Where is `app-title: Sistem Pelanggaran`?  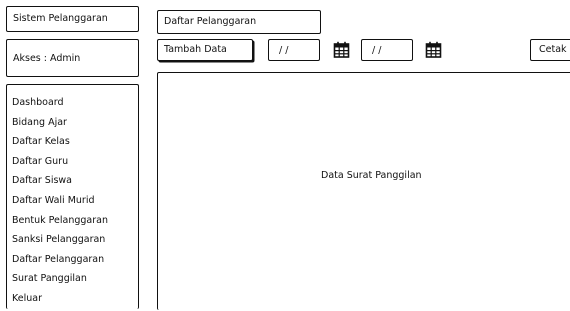 app-title: Sistem Pelanggaran is located at coordinates (60, 18).